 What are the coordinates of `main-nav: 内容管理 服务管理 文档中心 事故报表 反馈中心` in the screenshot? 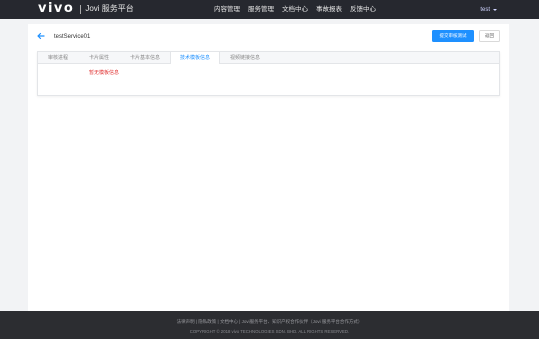 It's located at (299, 9).